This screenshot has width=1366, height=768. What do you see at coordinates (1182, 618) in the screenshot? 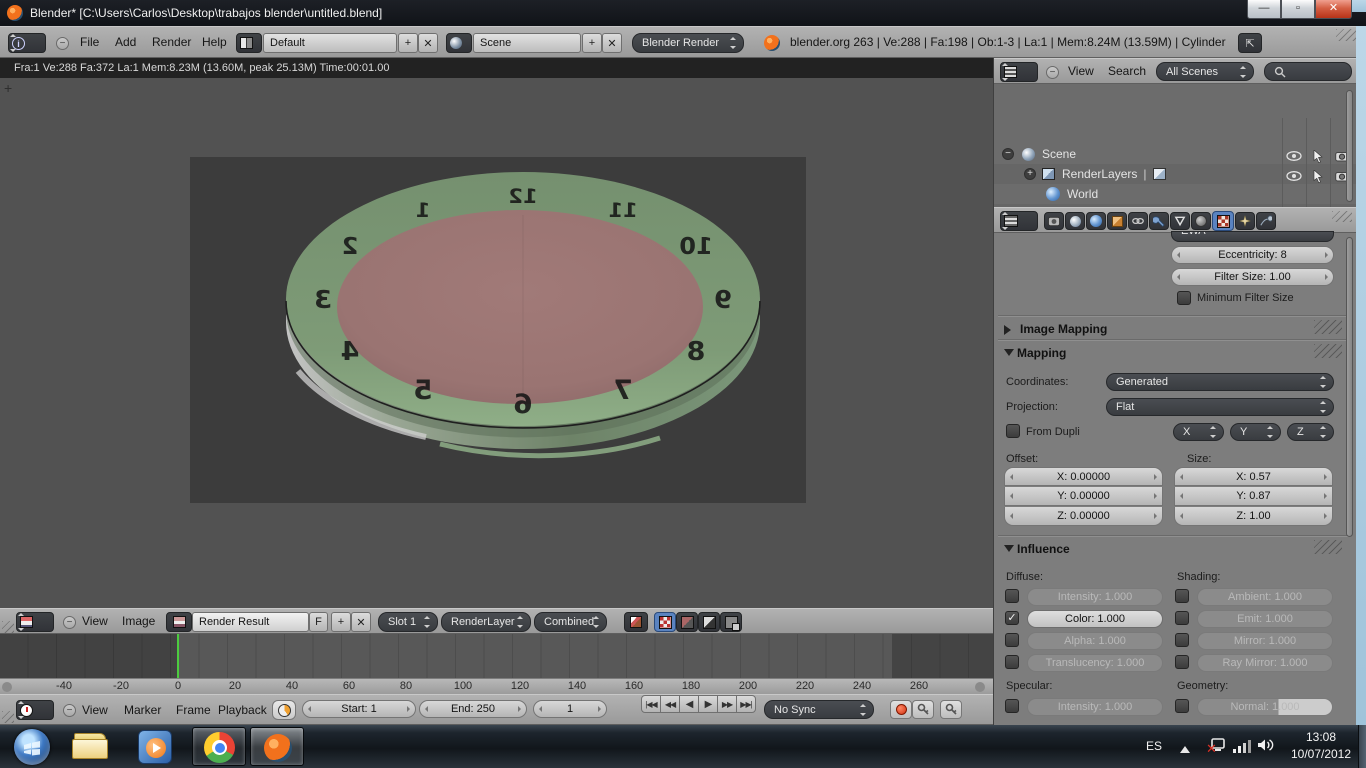
I see `shading-emit-checkbox` at bounding box center [1182, 618].